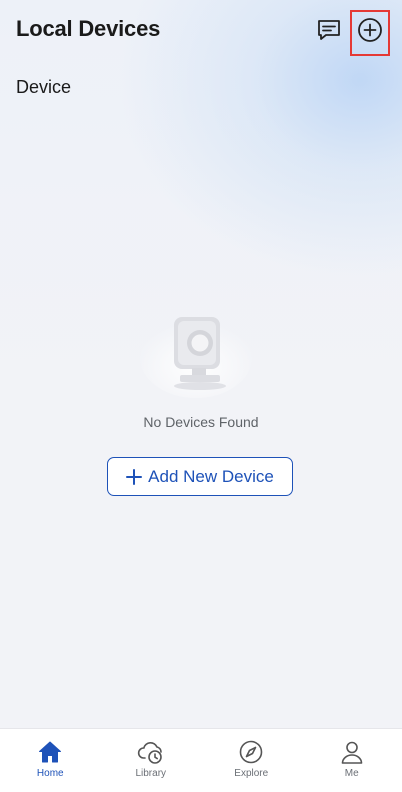  I want to click on highlight-box, so click(370, 33).